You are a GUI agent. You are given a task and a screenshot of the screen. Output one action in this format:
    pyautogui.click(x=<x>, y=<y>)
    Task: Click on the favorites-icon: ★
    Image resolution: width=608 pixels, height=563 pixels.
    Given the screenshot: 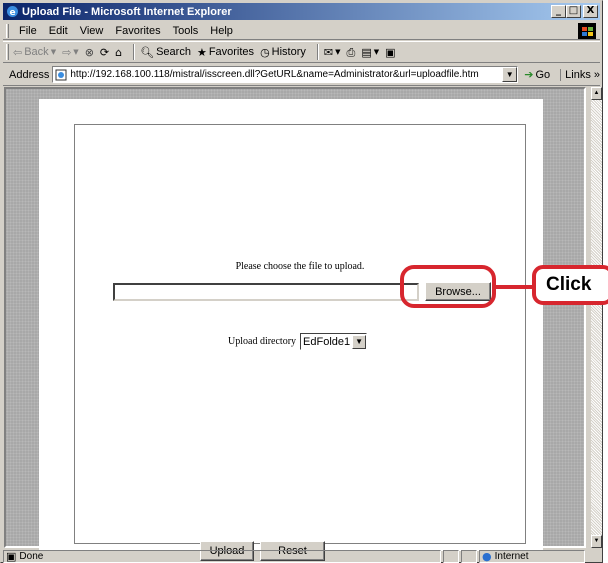 What is the action you would take?
    pyautogui.click(x=201, y=52)
    